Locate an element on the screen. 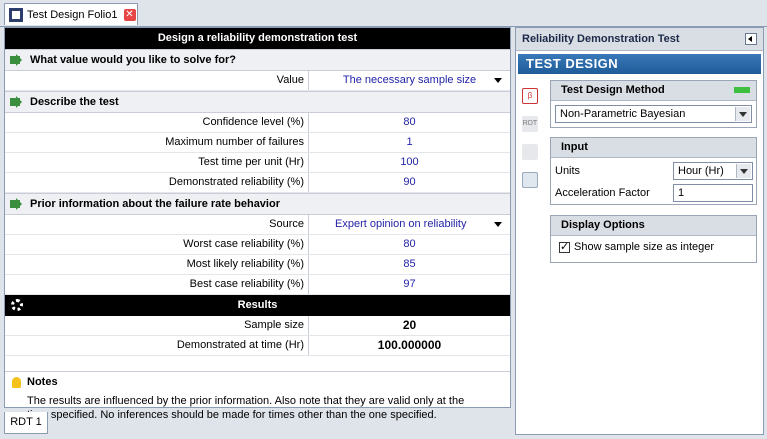 This screenshot has width=767, height=439. section-solve-for-heading: What value would you like to solve for? is located at coordinates (133, 60).